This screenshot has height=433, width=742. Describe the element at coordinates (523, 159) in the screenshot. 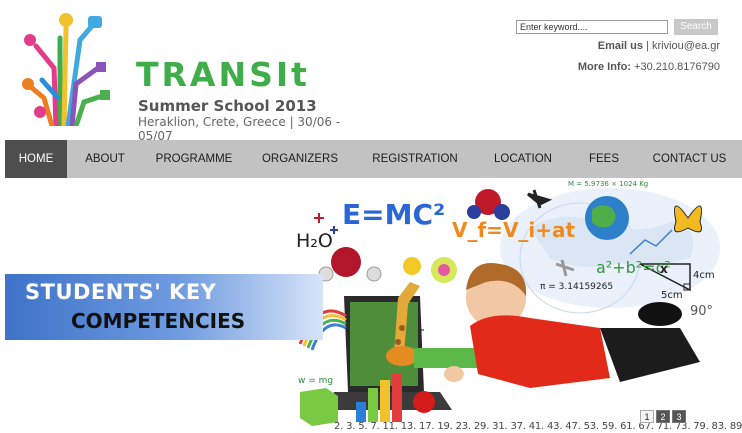

I see `nav-location: LOCATION` at that location.